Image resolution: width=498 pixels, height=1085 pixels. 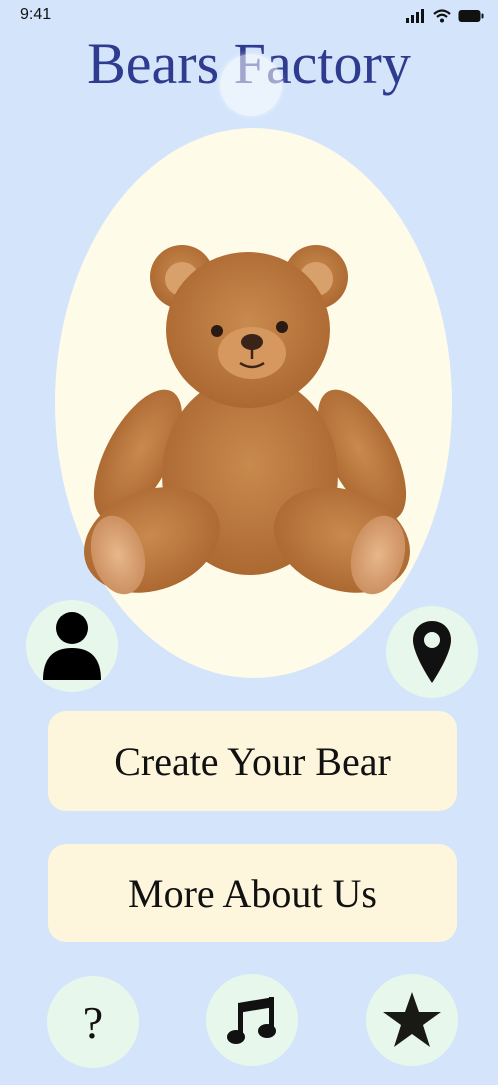 I want to click on music-button, so click(x=252, y=1020).